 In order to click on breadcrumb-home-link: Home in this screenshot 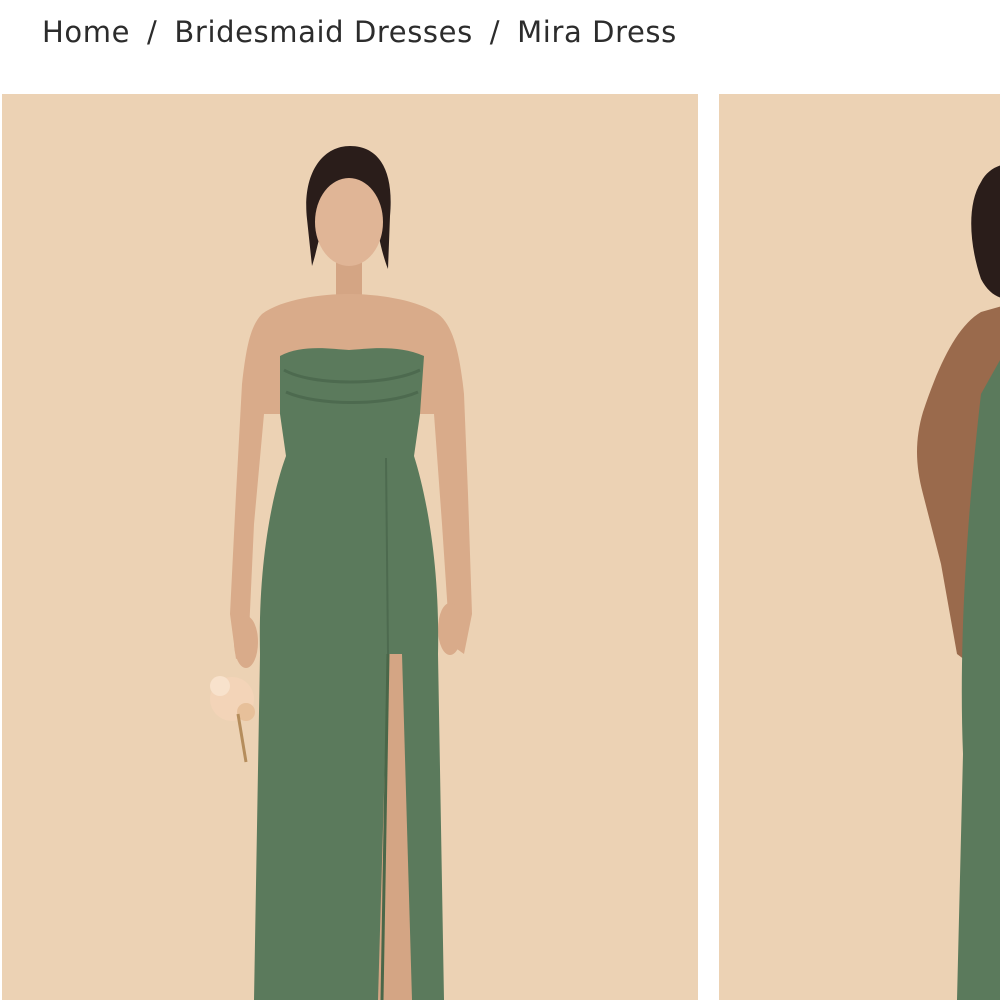, I will do `click(86, 32)`.